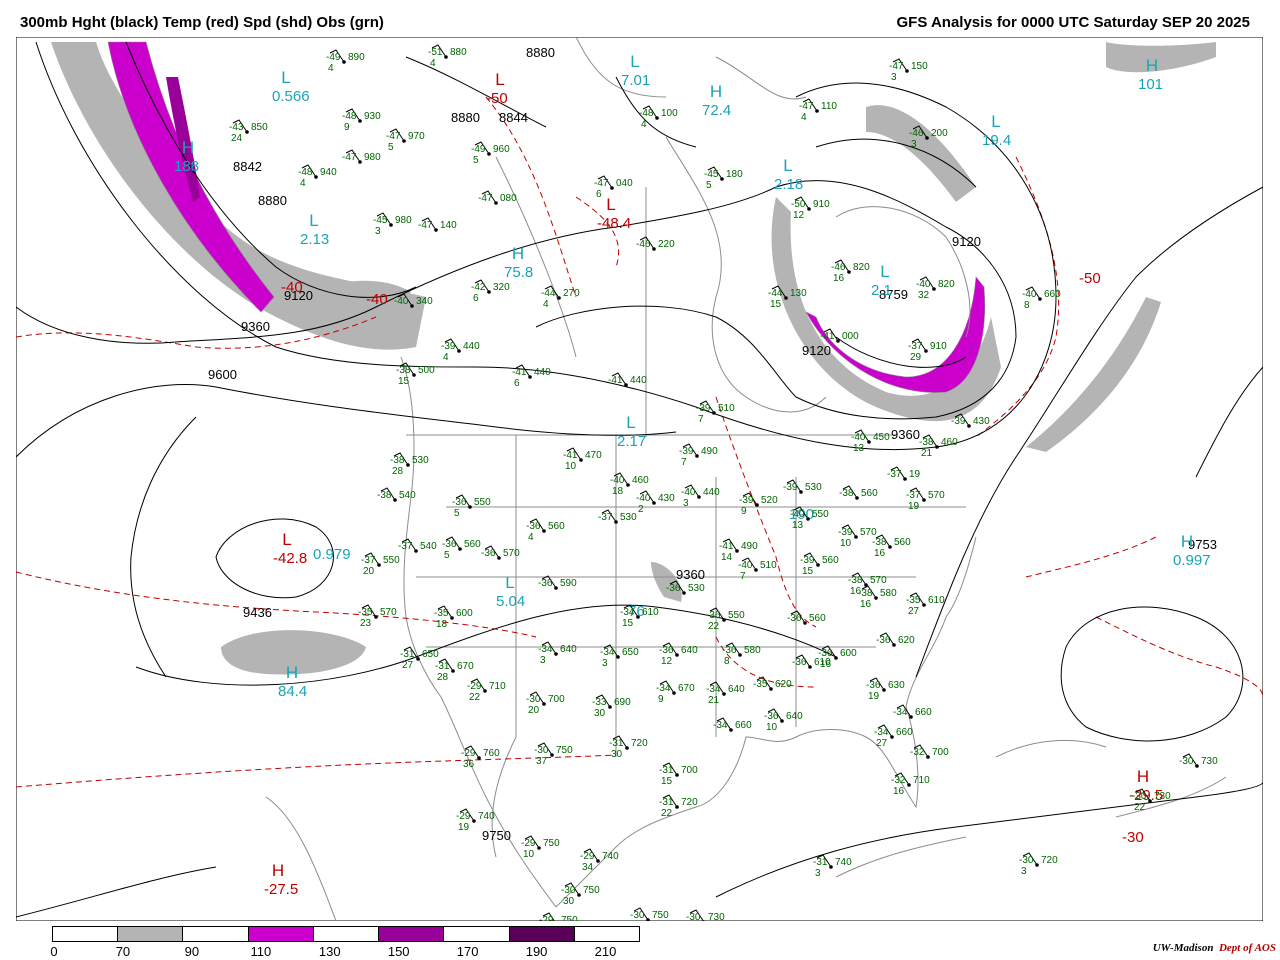  Describe the element at coordinates (123, 951) in the screenshot. I see `legend-label: 70` at that location.